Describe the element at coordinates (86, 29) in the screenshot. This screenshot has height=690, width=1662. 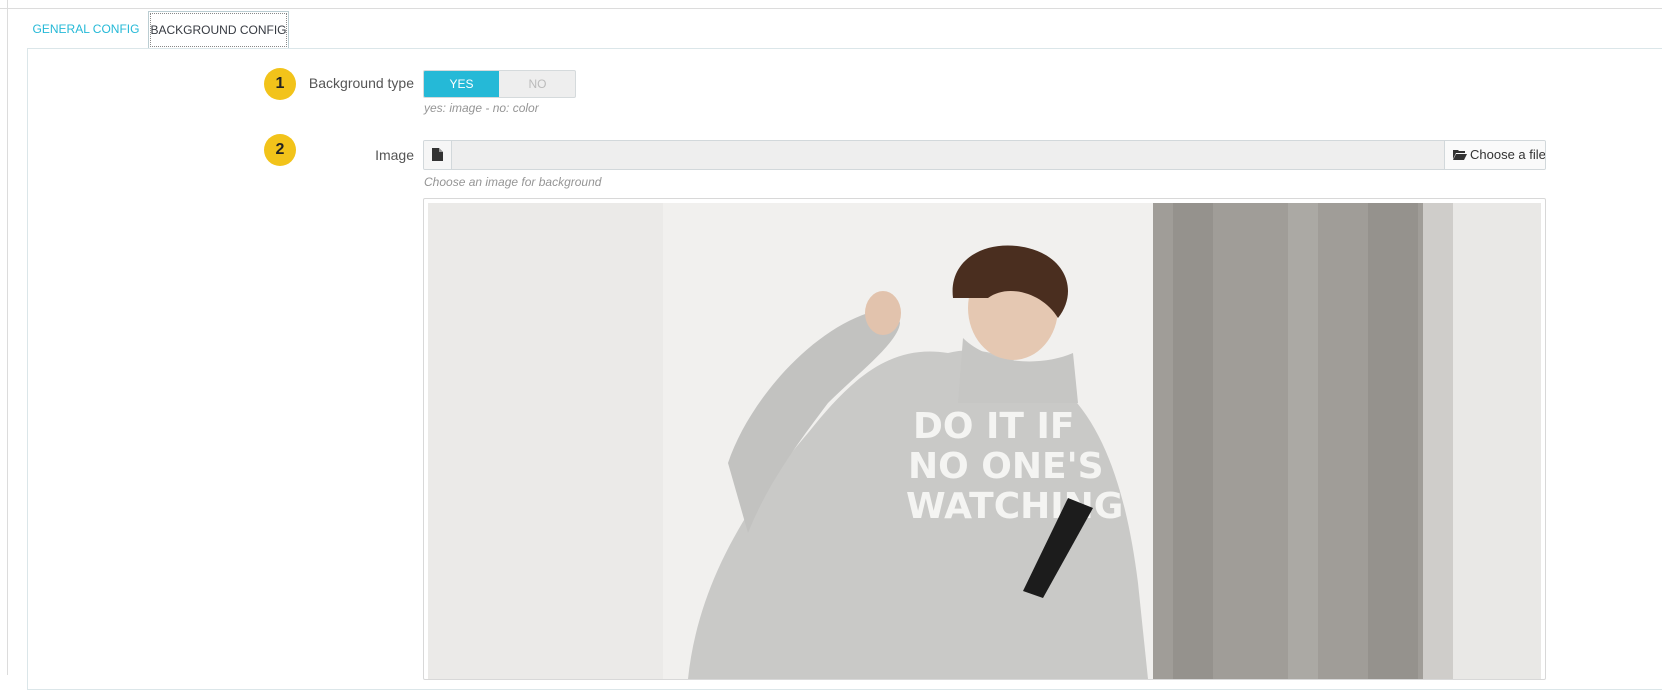
I see `tab-general-config: GENERAL CONFIG` at that location.